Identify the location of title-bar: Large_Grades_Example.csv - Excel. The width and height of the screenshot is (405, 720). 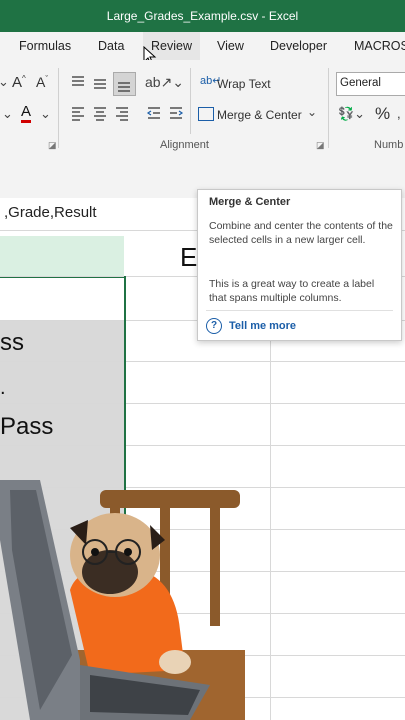
(202, 16).